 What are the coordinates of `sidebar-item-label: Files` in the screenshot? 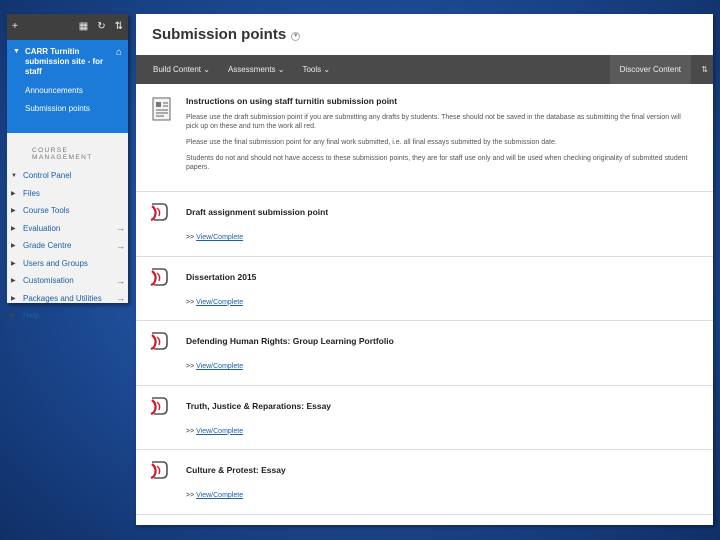 It's located at (31, 193).